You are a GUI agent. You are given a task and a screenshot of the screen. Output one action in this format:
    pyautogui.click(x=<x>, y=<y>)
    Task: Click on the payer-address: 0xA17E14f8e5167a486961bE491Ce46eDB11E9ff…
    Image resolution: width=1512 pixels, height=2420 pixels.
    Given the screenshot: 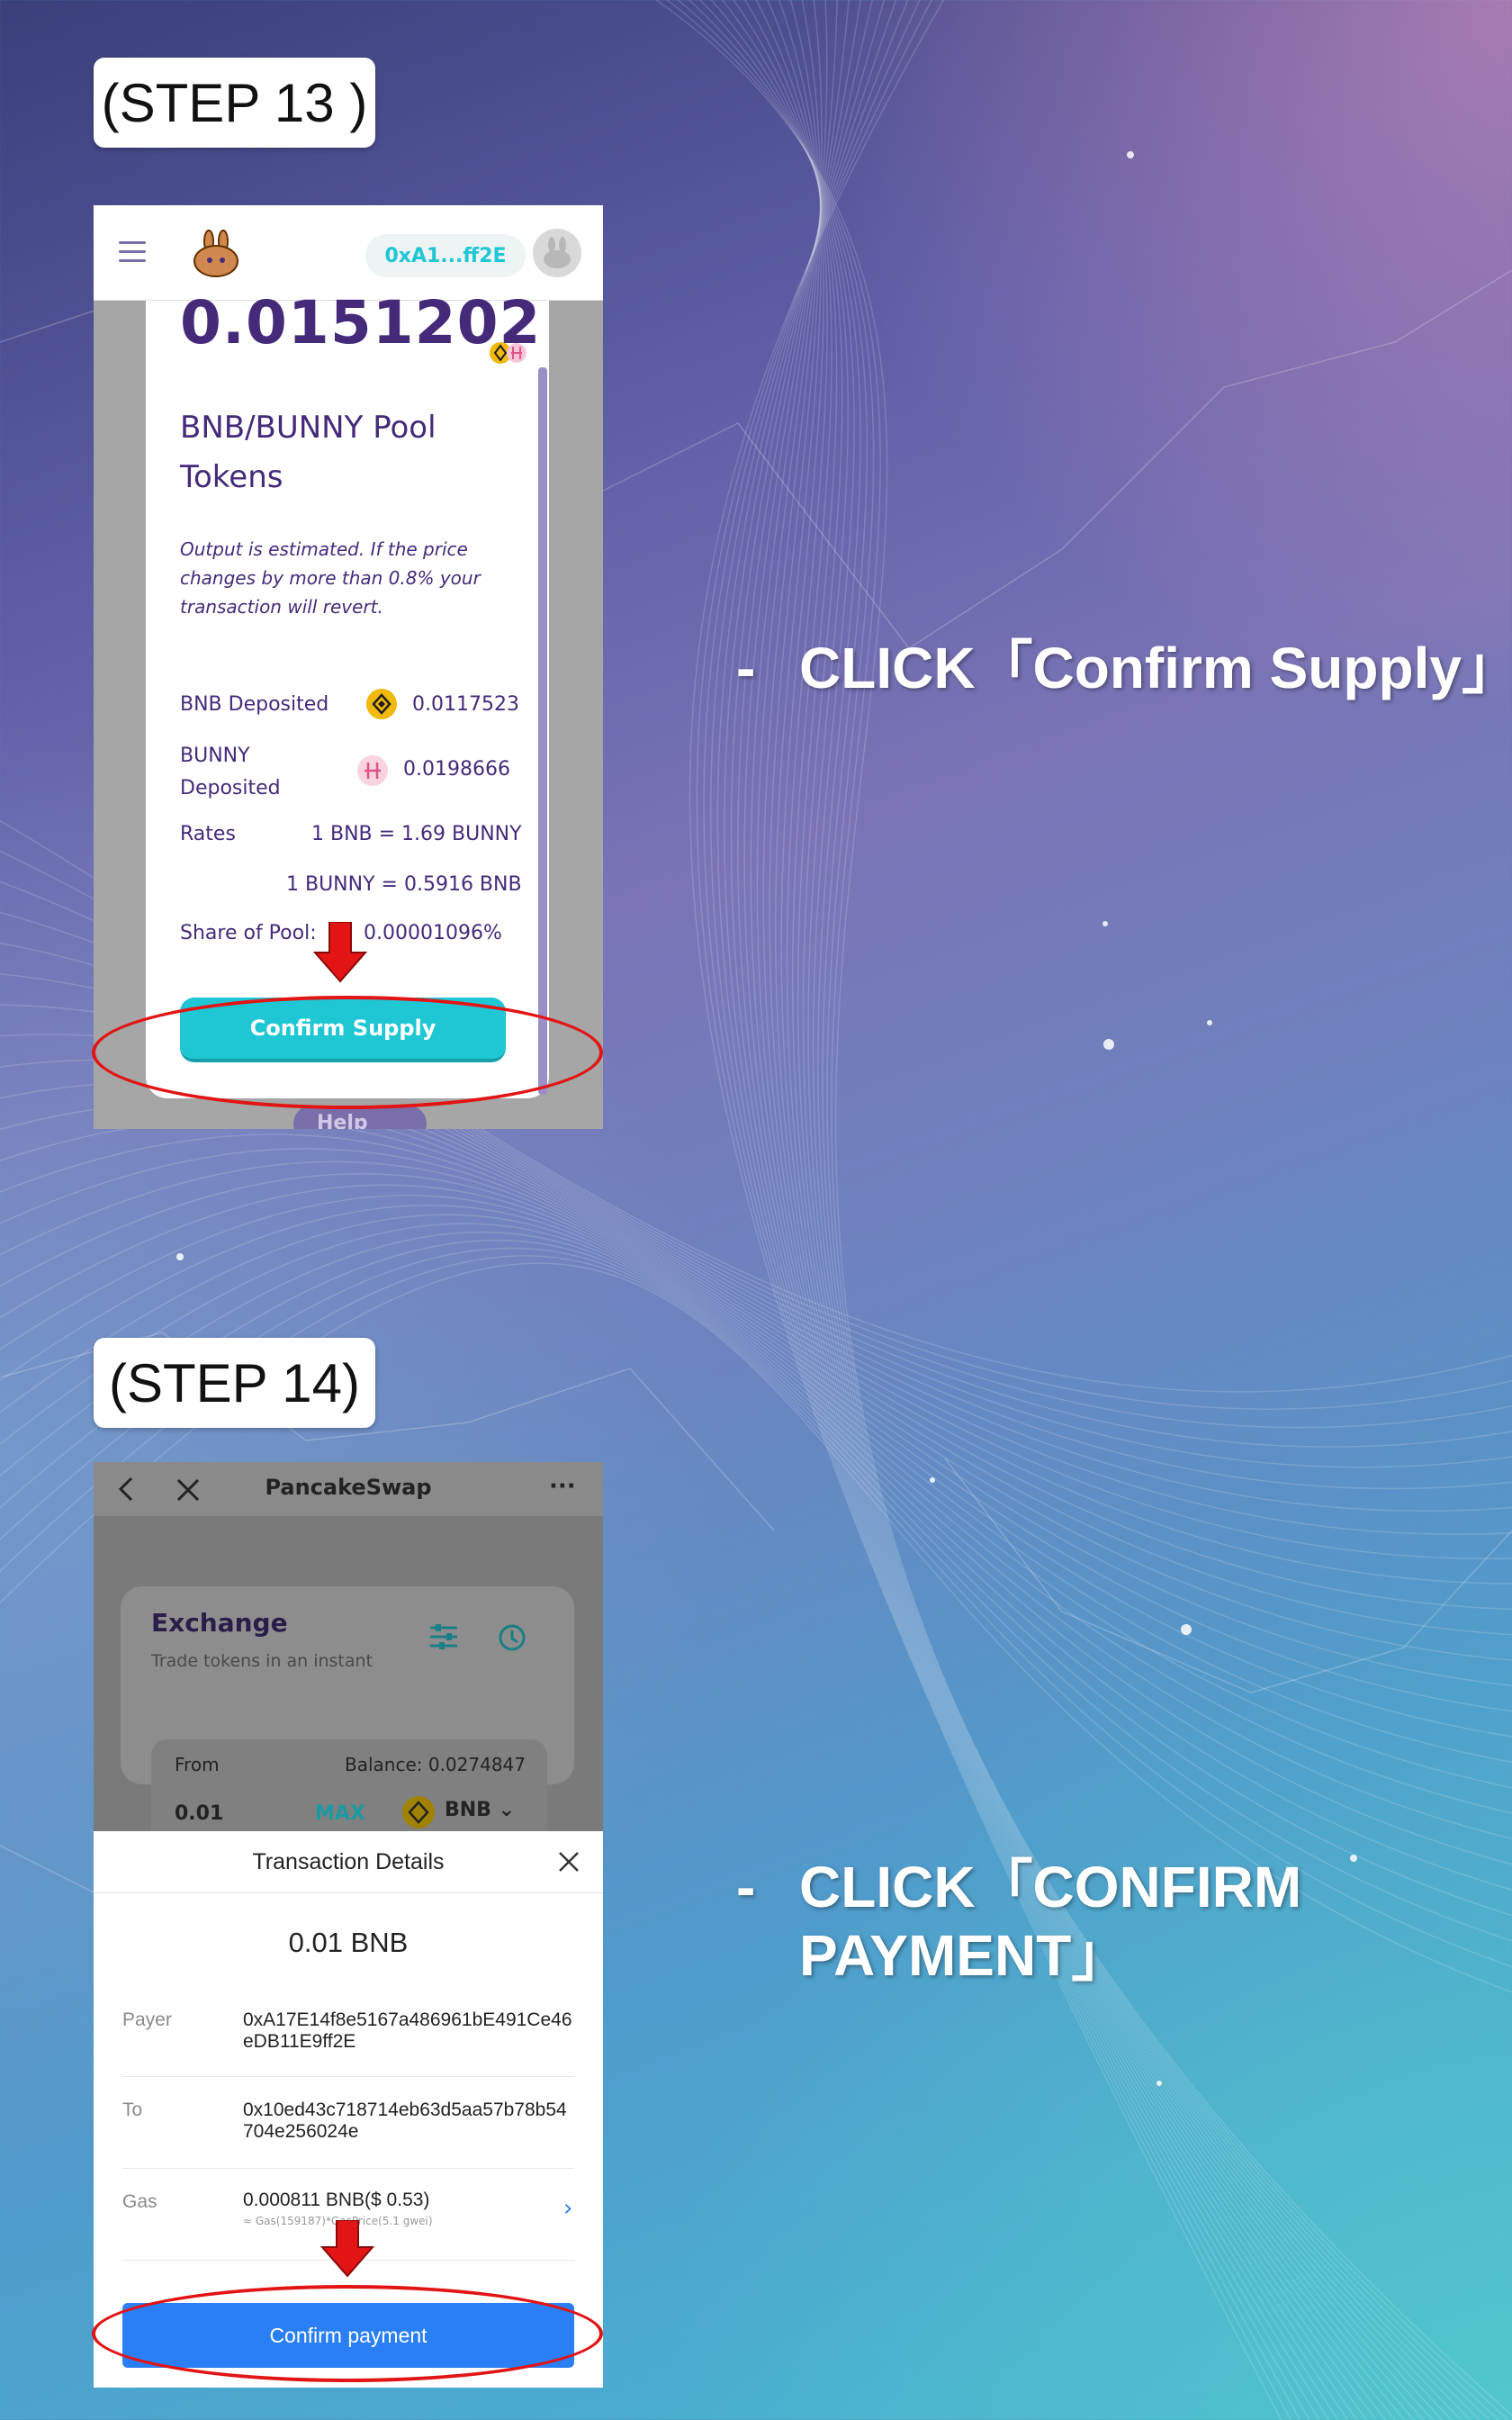 What is the action you would take?
    pyautogui.click(x=407, y=2030)
    